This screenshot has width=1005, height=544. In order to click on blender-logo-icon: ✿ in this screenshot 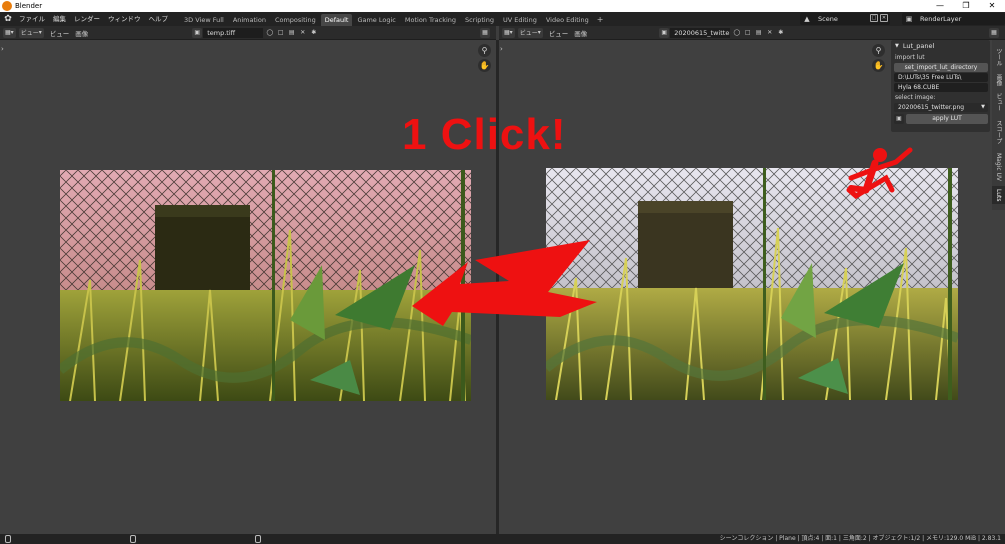, I will do `click(8, 19)`.